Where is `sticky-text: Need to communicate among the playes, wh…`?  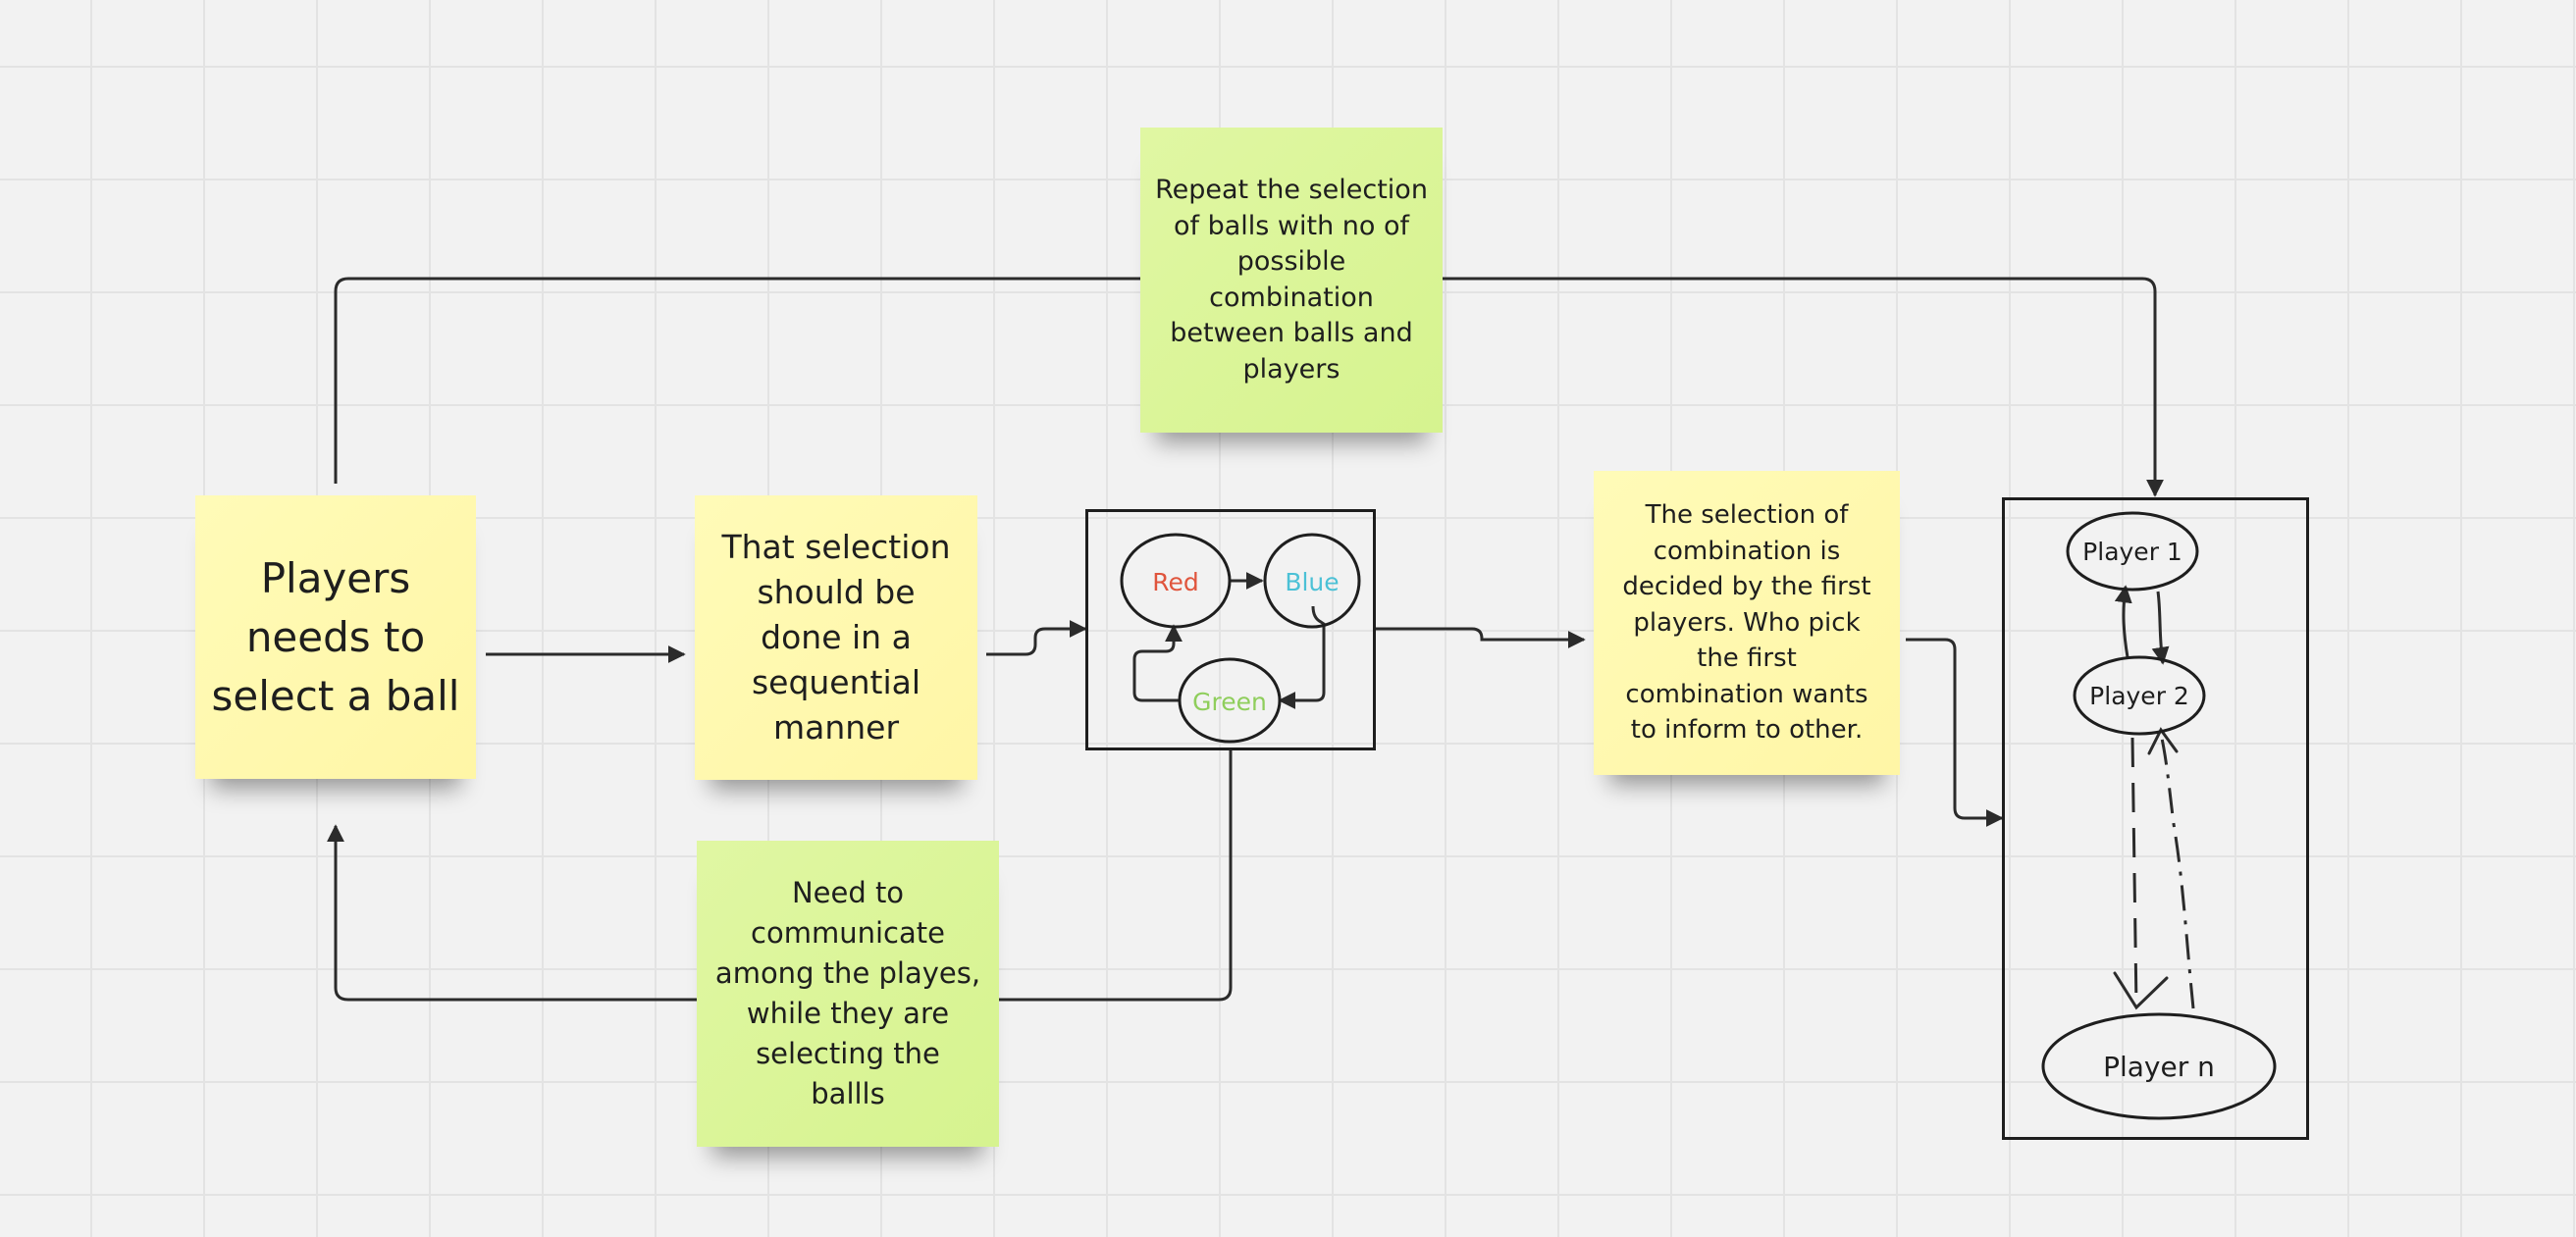 sticky-text: Need to communicate among the playes, wh… is located at coordinates (847, 993).